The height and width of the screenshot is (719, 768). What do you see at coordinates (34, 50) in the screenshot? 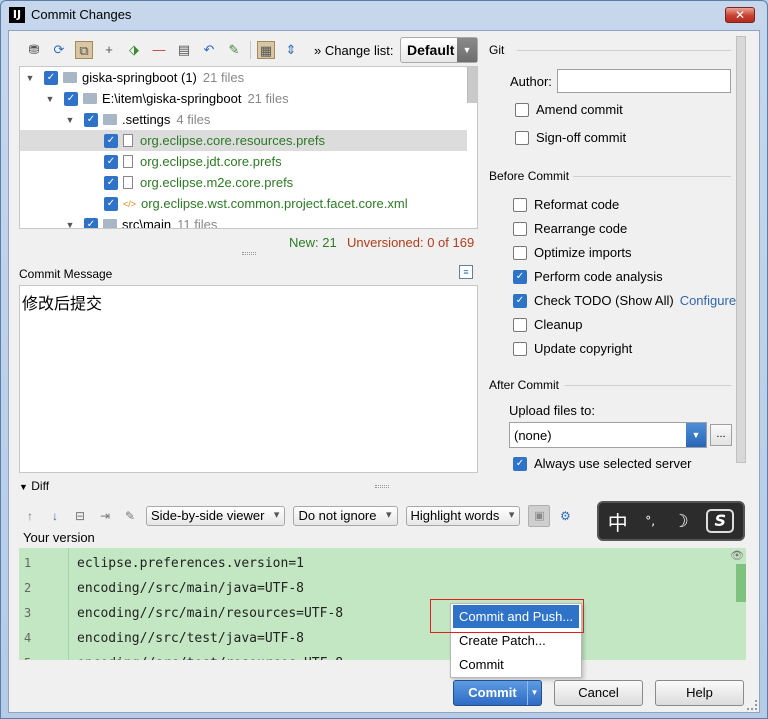
I see `show-diff-icon: ⛃` at bounding box center [34, 50].